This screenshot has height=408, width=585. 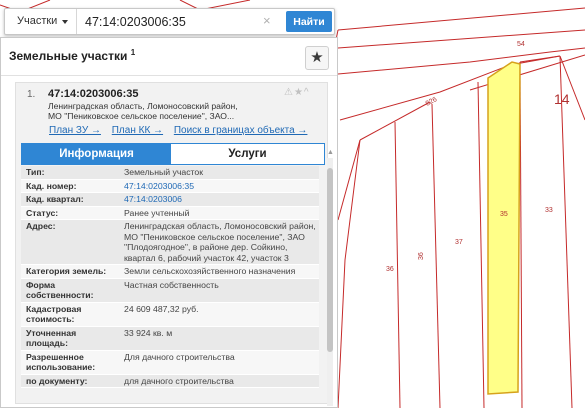 What do you see at coordinates (459, 242) in the screenshot?
I see `map-label-37: 37` at bounding box center [459, 242].